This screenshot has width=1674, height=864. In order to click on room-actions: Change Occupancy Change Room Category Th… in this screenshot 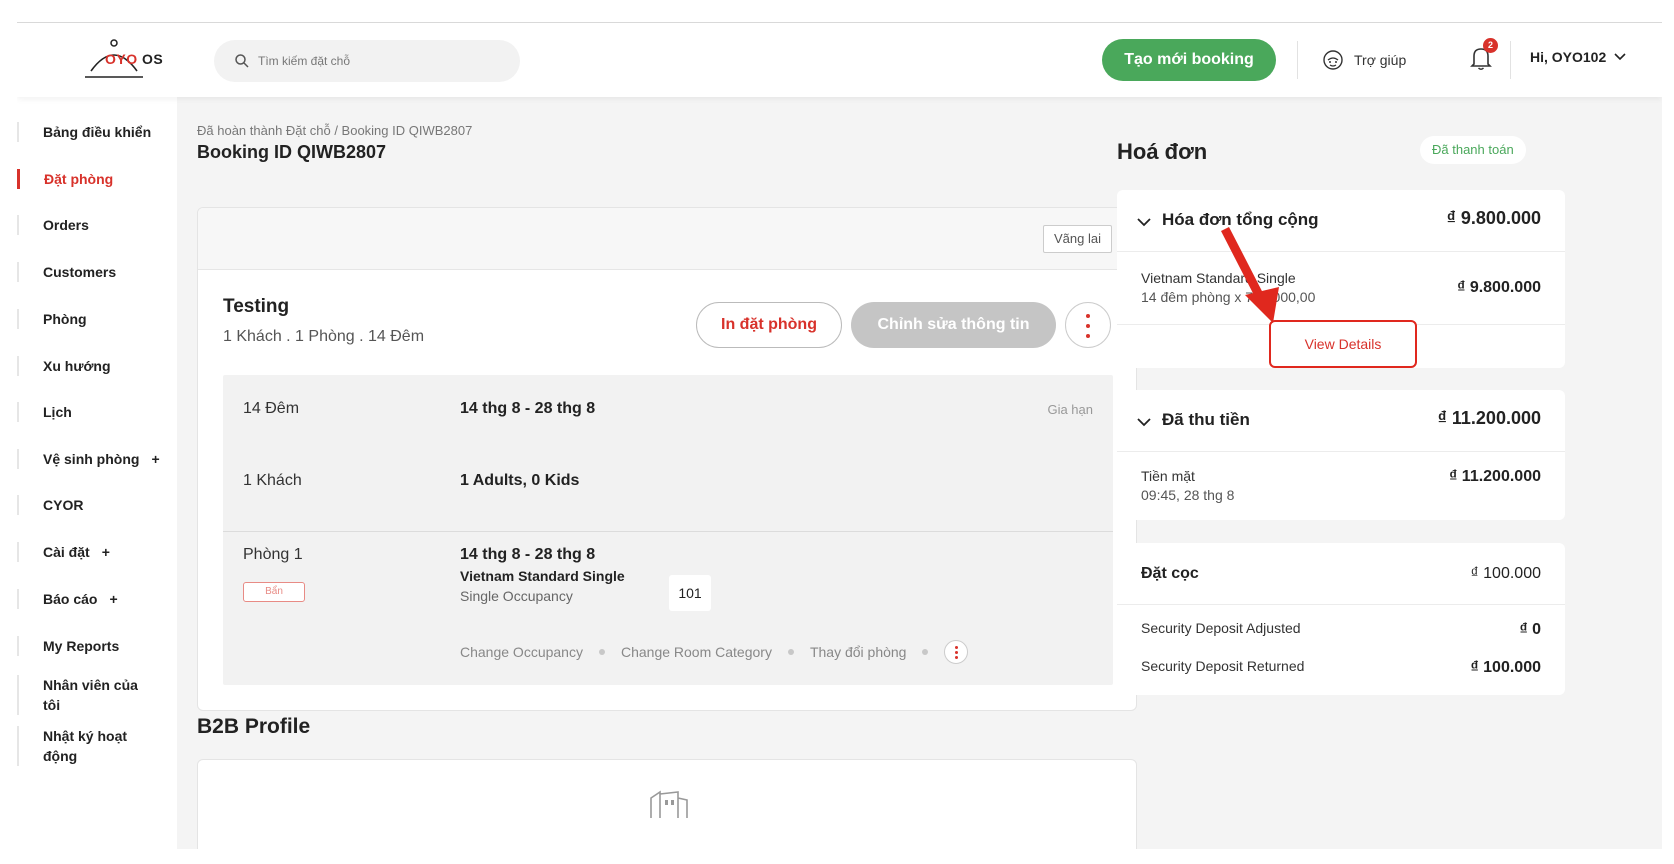, I will do `click(714, 652)`.